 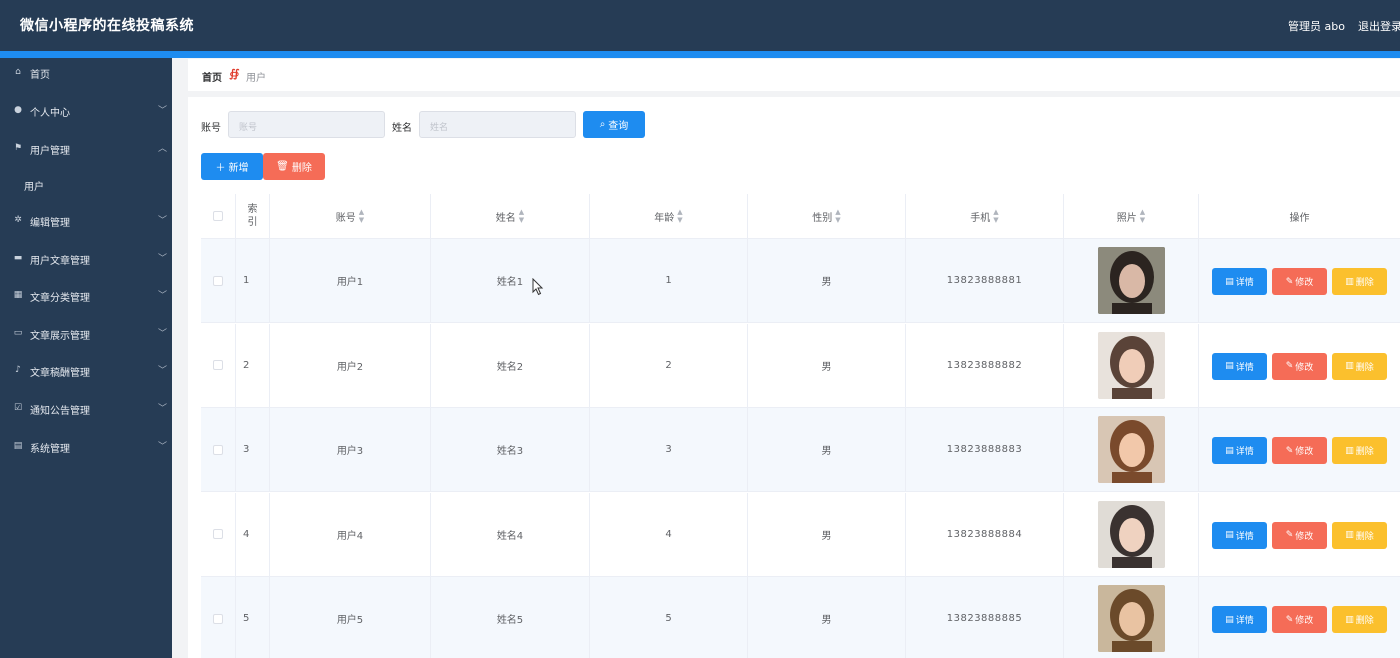 I want to click on column-header-photo: 照片 ▲ ▼, so click(x=1131, y=216).